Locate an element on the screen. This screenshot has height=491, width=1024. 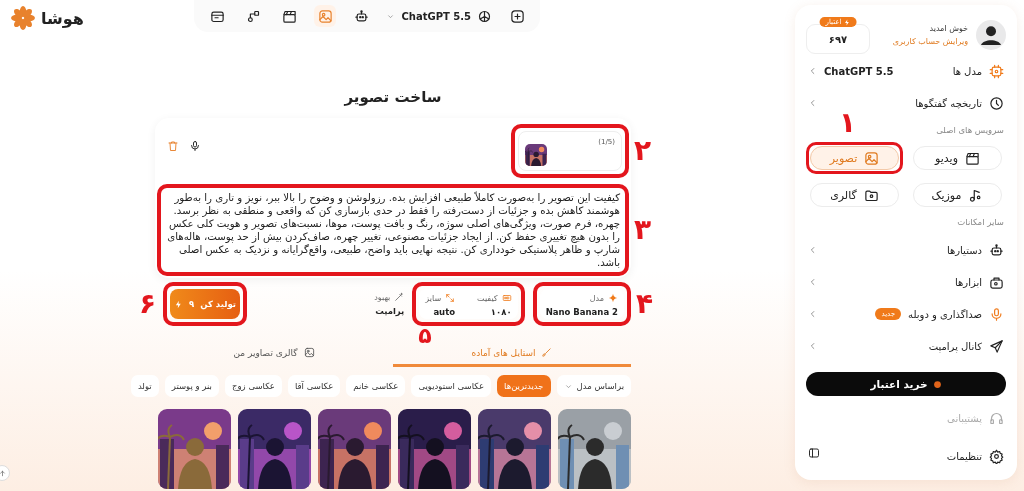
greeting-text: خوش امدید is located at coordinates (948, 28).